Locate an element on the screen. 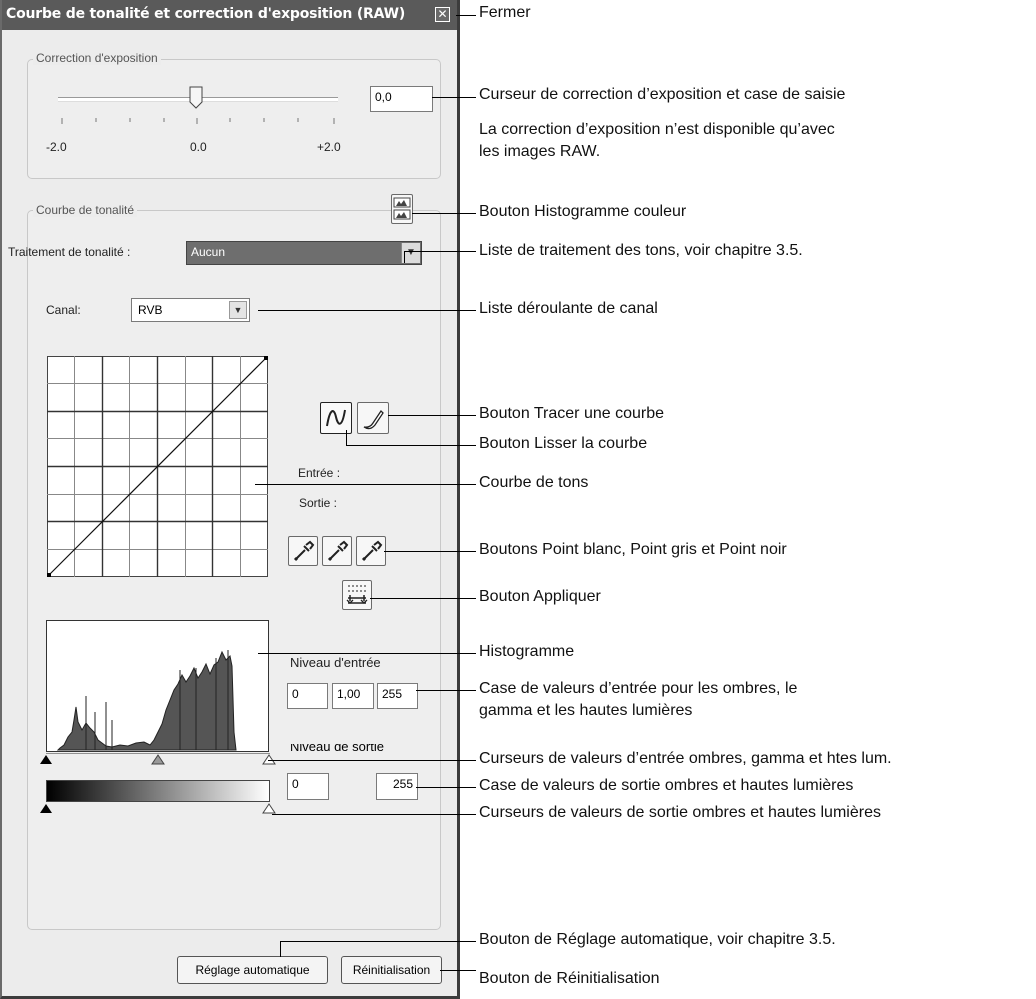 The width and height of the screenshot is (1036, 999). input-gamma-slider is located at coordinates (158, 759).